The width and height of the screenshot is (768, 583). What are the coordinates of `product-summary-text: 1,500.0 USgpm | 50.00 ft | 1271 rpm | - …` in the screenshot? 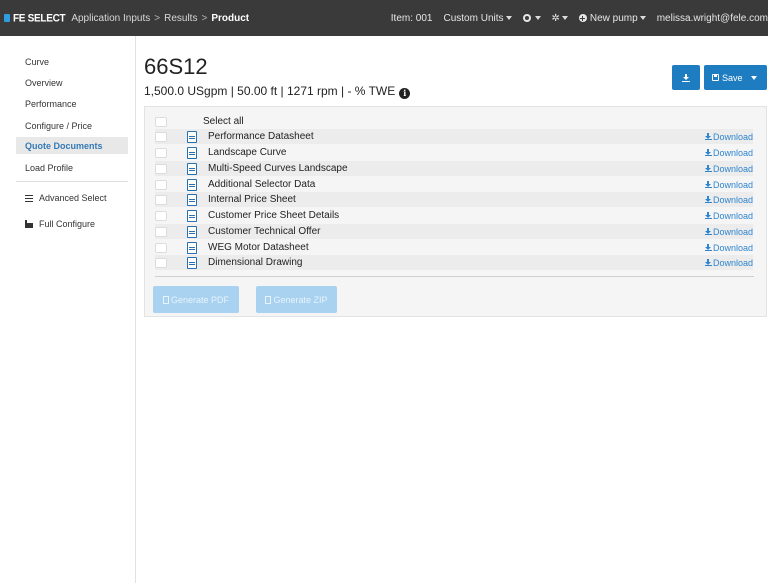 It's located at (270, 91).